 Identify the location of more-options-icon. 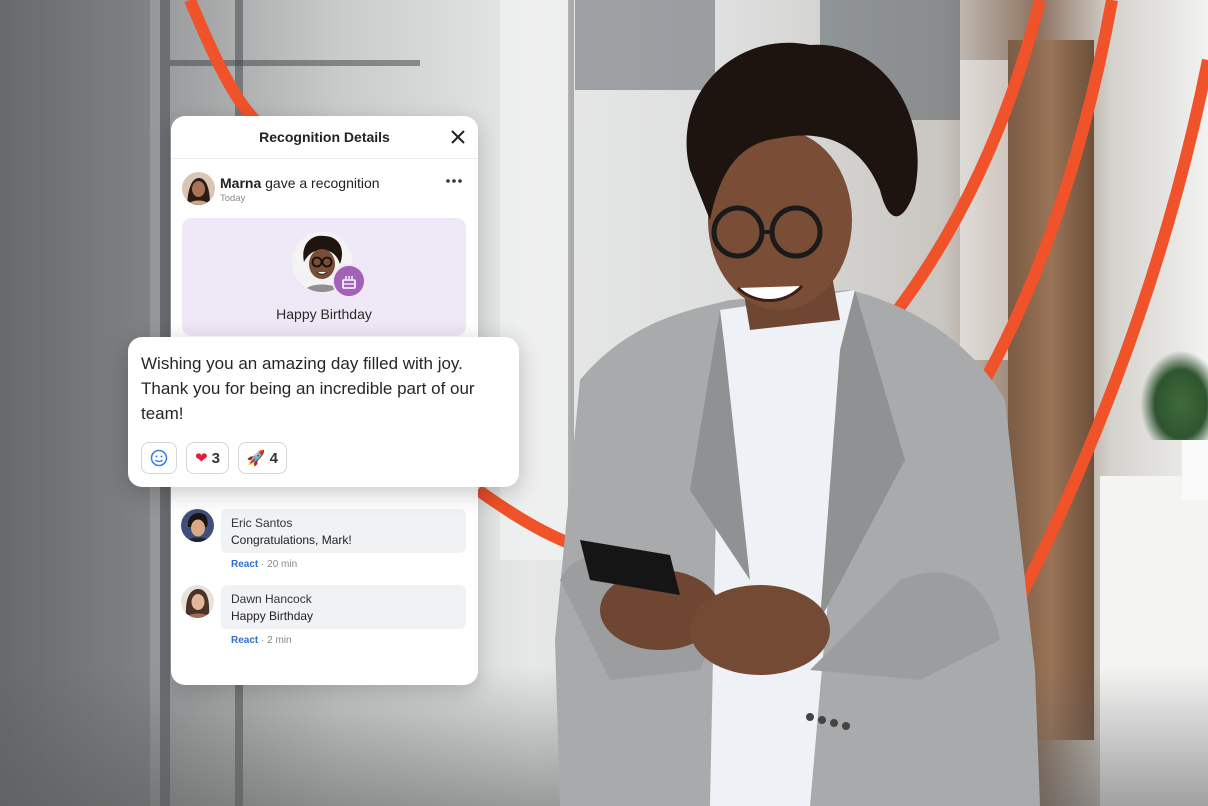
(454, 181).